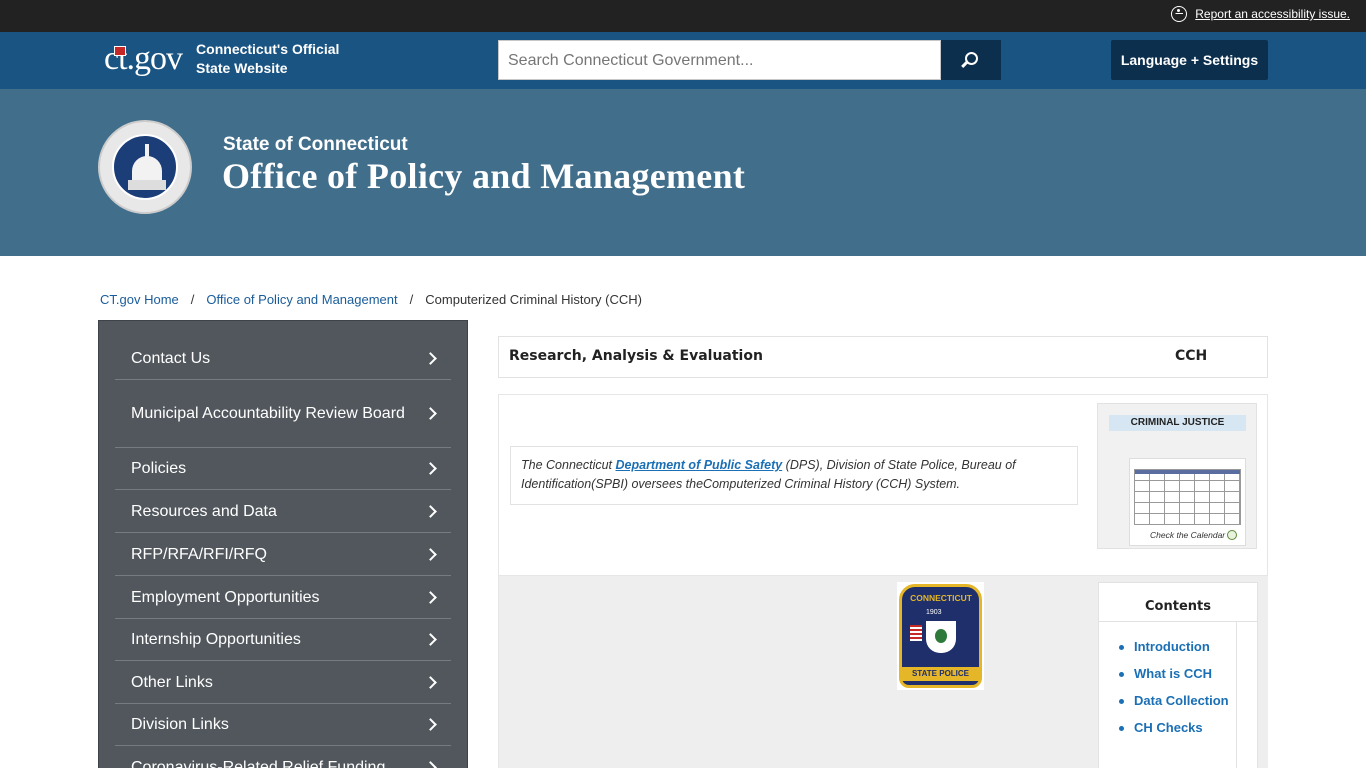  I want to click on dps-link: Department of Public Safety, so click(699, 465).